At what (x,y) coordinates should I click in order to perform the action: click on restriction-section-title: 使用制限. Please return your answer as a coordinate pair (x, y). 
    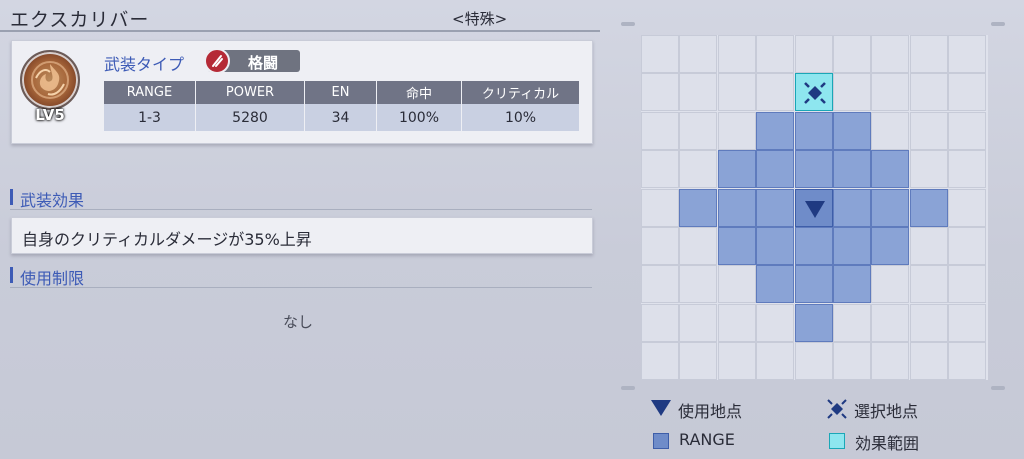
    Looking at the image, I should click on (52, 278).